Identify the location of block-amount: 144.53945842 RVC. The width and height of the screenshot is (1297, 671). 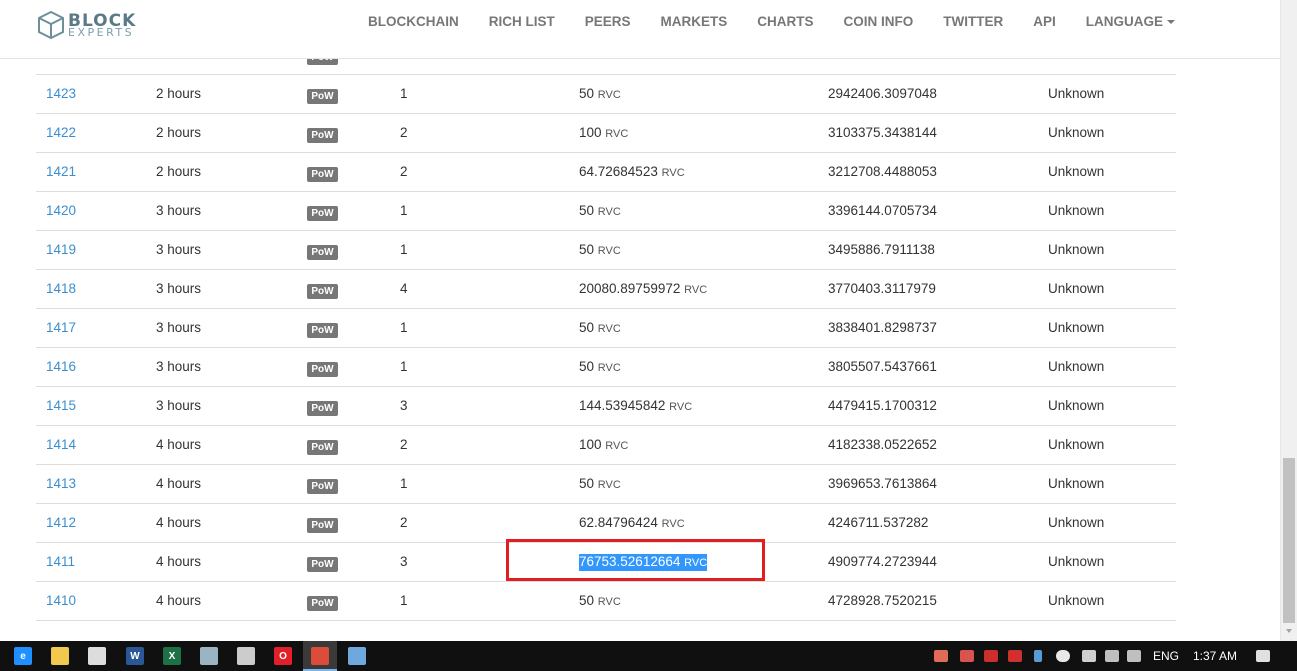
(635, 406).